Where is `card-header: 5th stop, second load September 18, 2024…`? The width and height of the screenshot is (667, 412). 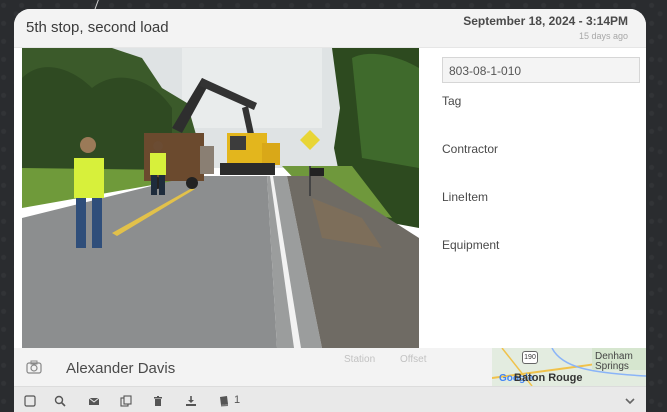 card-header: 5th stop, second load September 18, 2024… is located at coordinates (330, 28).